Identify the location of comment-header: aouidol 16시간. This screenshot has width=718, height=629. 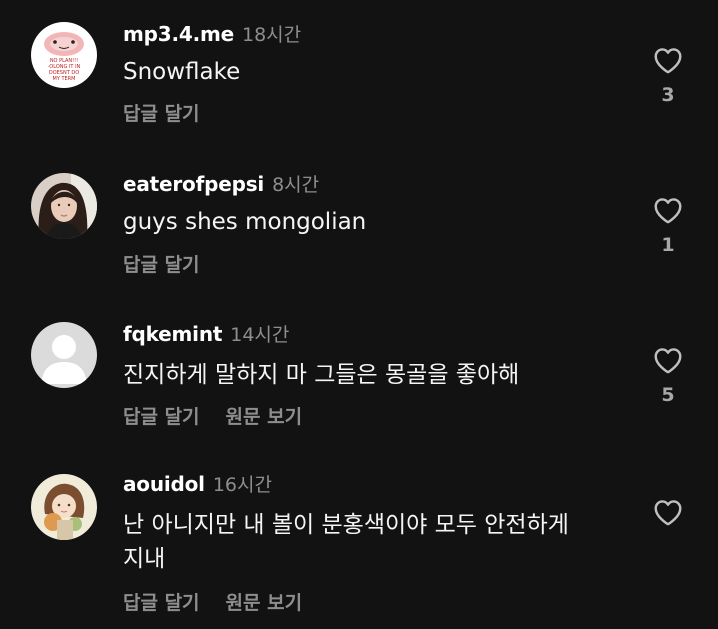
(197, 483).